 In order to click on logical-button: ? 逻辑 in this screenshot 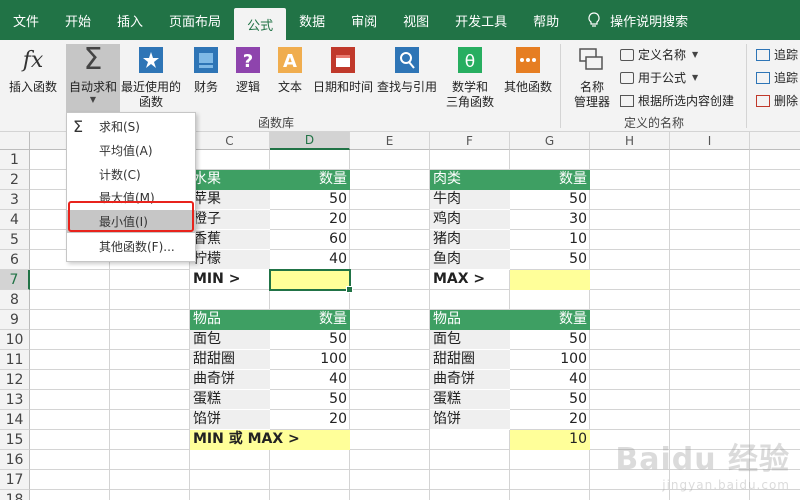, I will do `click(248, 69)`.